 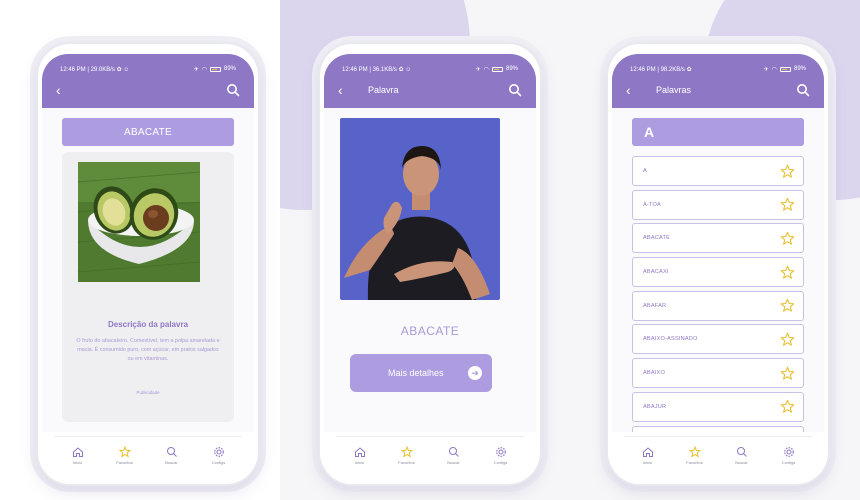 I want to click on status-bar: 12:46 PM | 98.2KB/s ✿ ✈ ◠ 89%, so click(x=718, y=69).